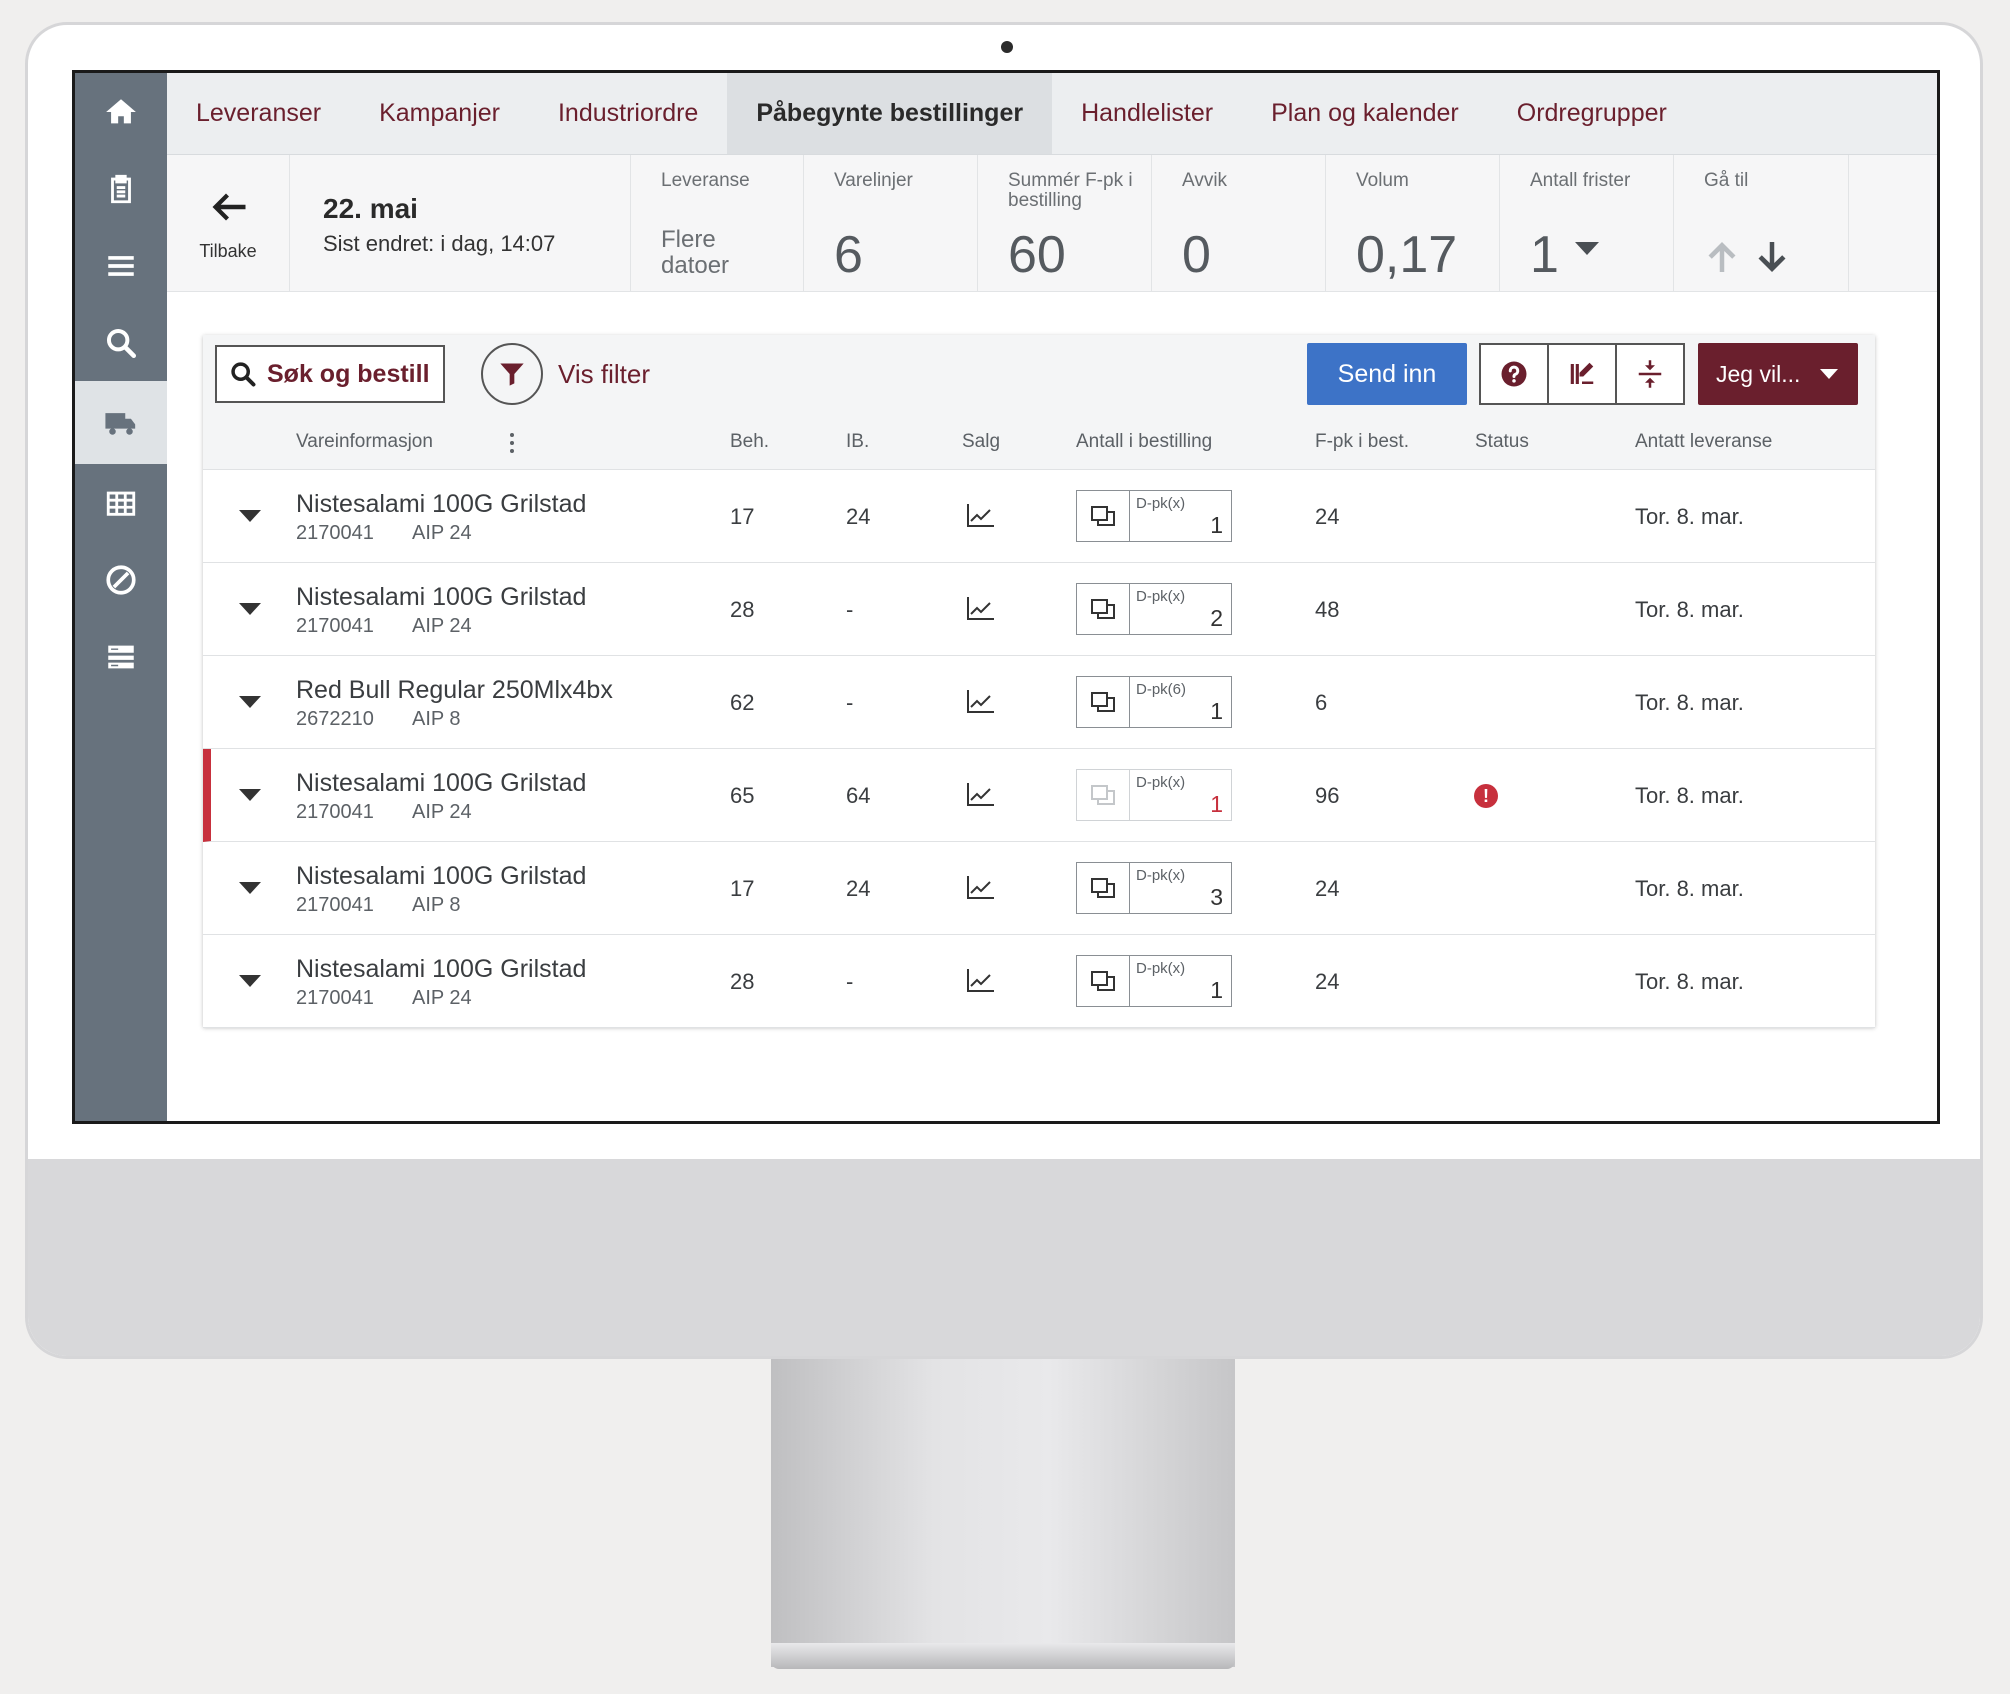 The height and width of the screenshot is (1694, 2010). Describe the element at coordinates (981, 442) in the screenshot. I see `col-salg: Salg` at that location.